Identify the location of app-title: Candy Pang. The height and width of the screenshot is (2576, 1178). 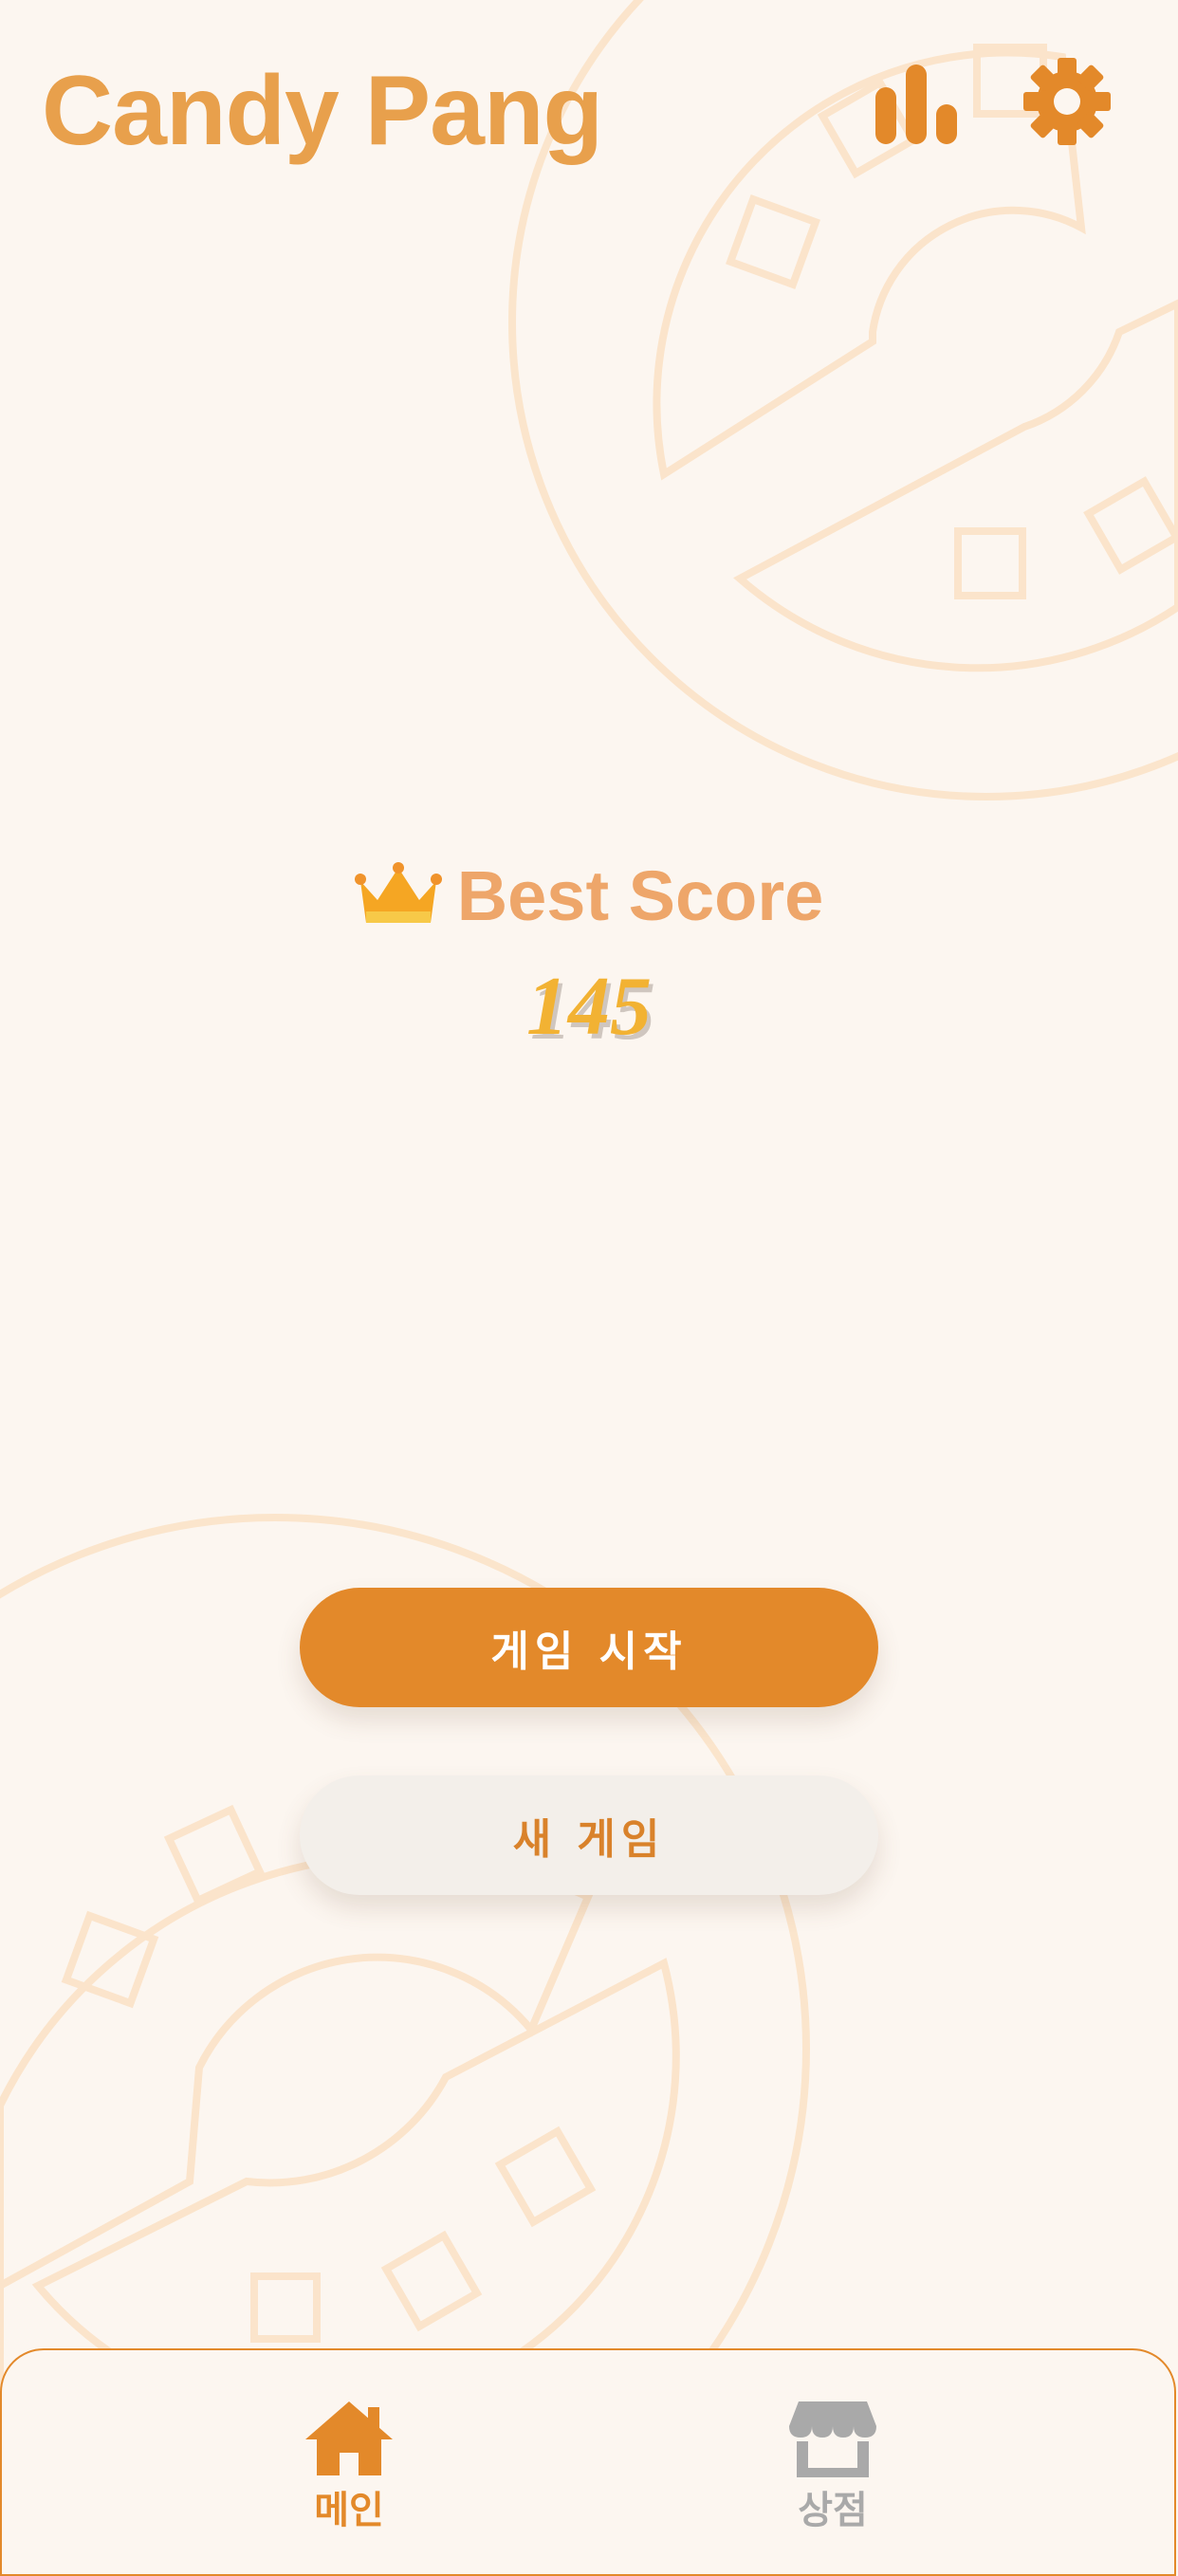
(322, 111).